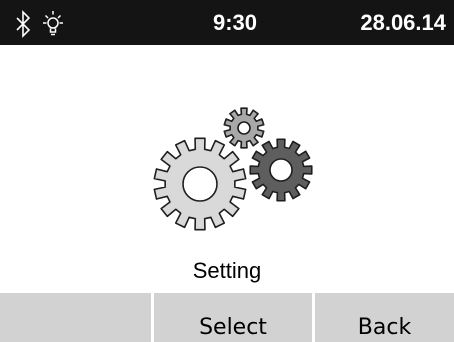 This screenshot has height=342, width=454. Describe the element at coordinates (233, 317) in the screenshot. I see `select-softkey: Select` at that location.